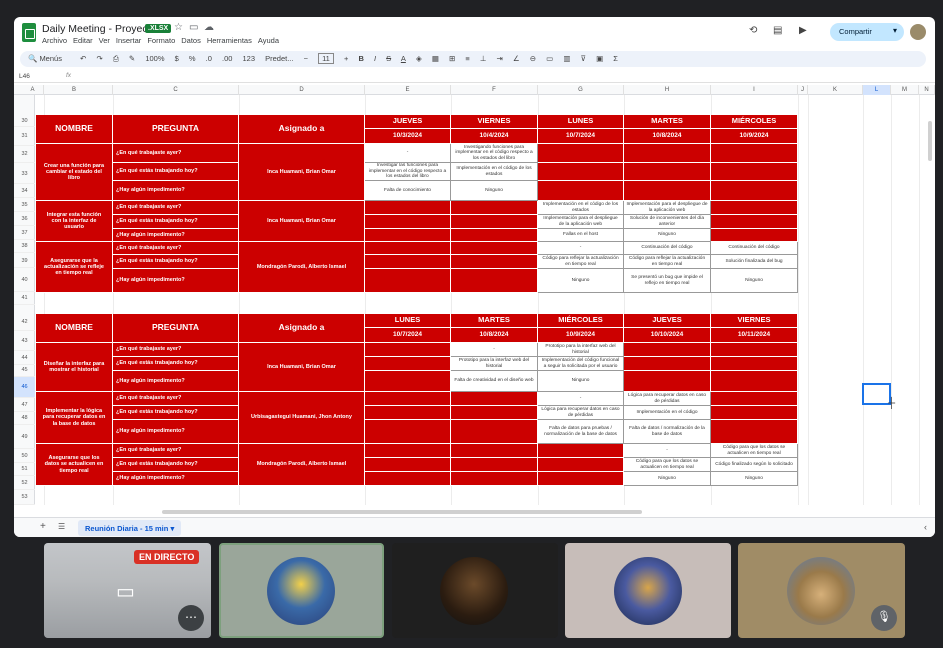 Image resolution: width=943 pixels, height=648 pixels. What do you see at coordinates (49, 58) in the screenshot?
I see `search-menus-button: 🔍 Menús` at bounding box center [49, 58].